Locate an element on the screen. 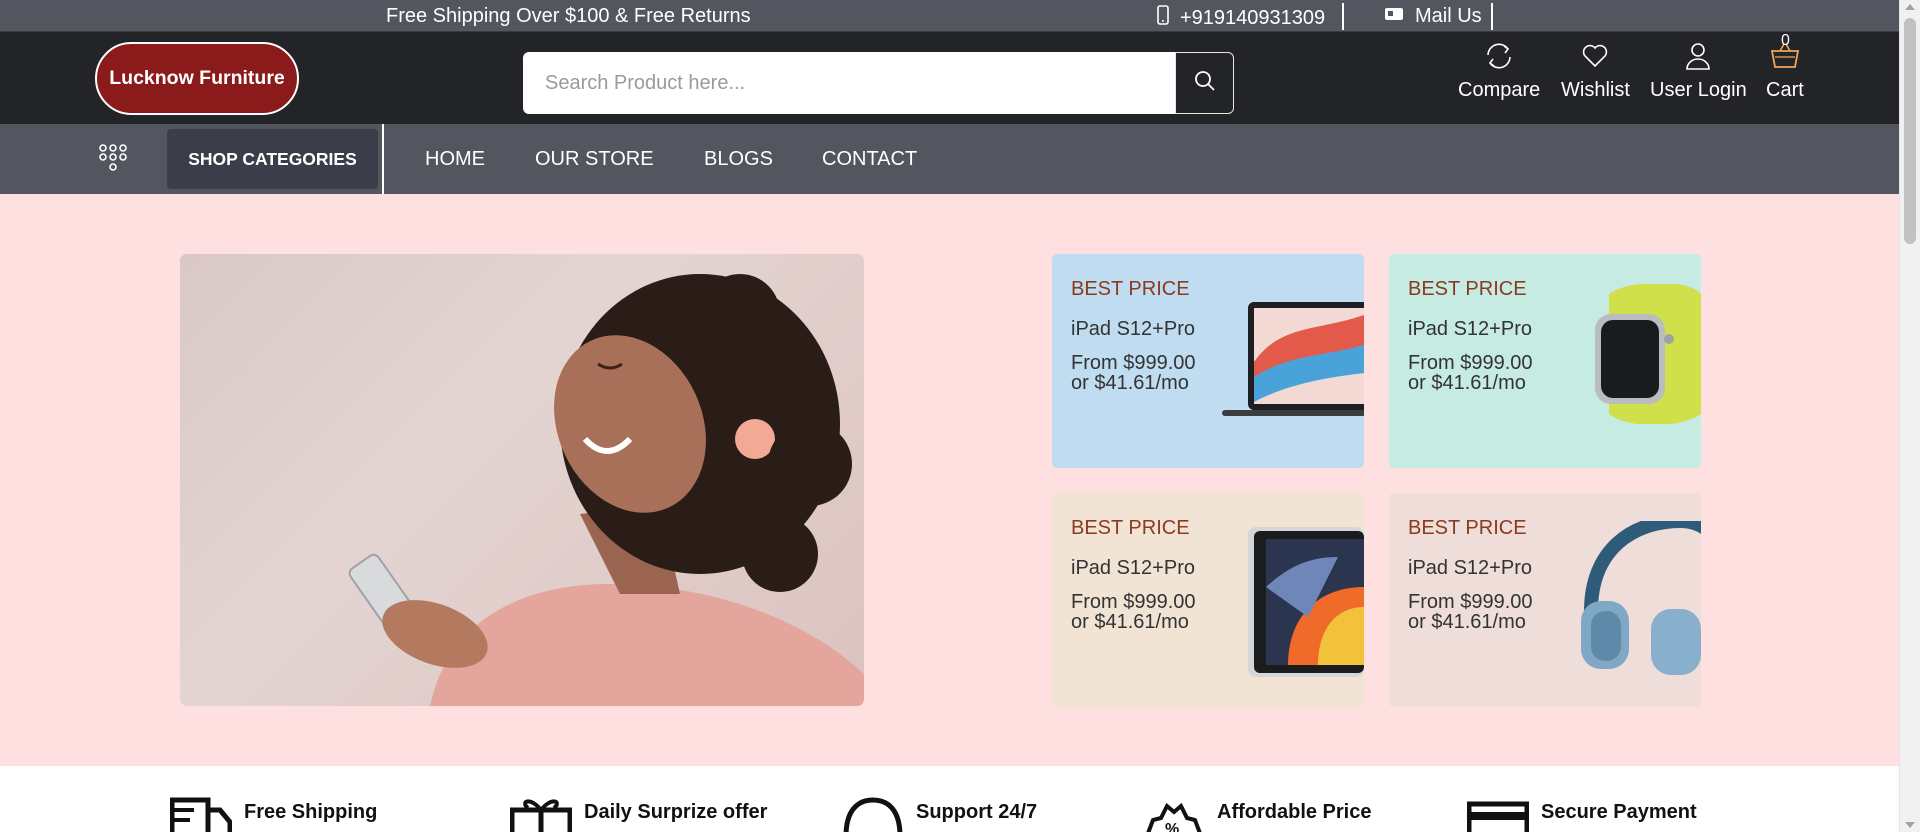 This screenshot has height=832, width=1920. search-icon is located at coordinates (1205, 83).